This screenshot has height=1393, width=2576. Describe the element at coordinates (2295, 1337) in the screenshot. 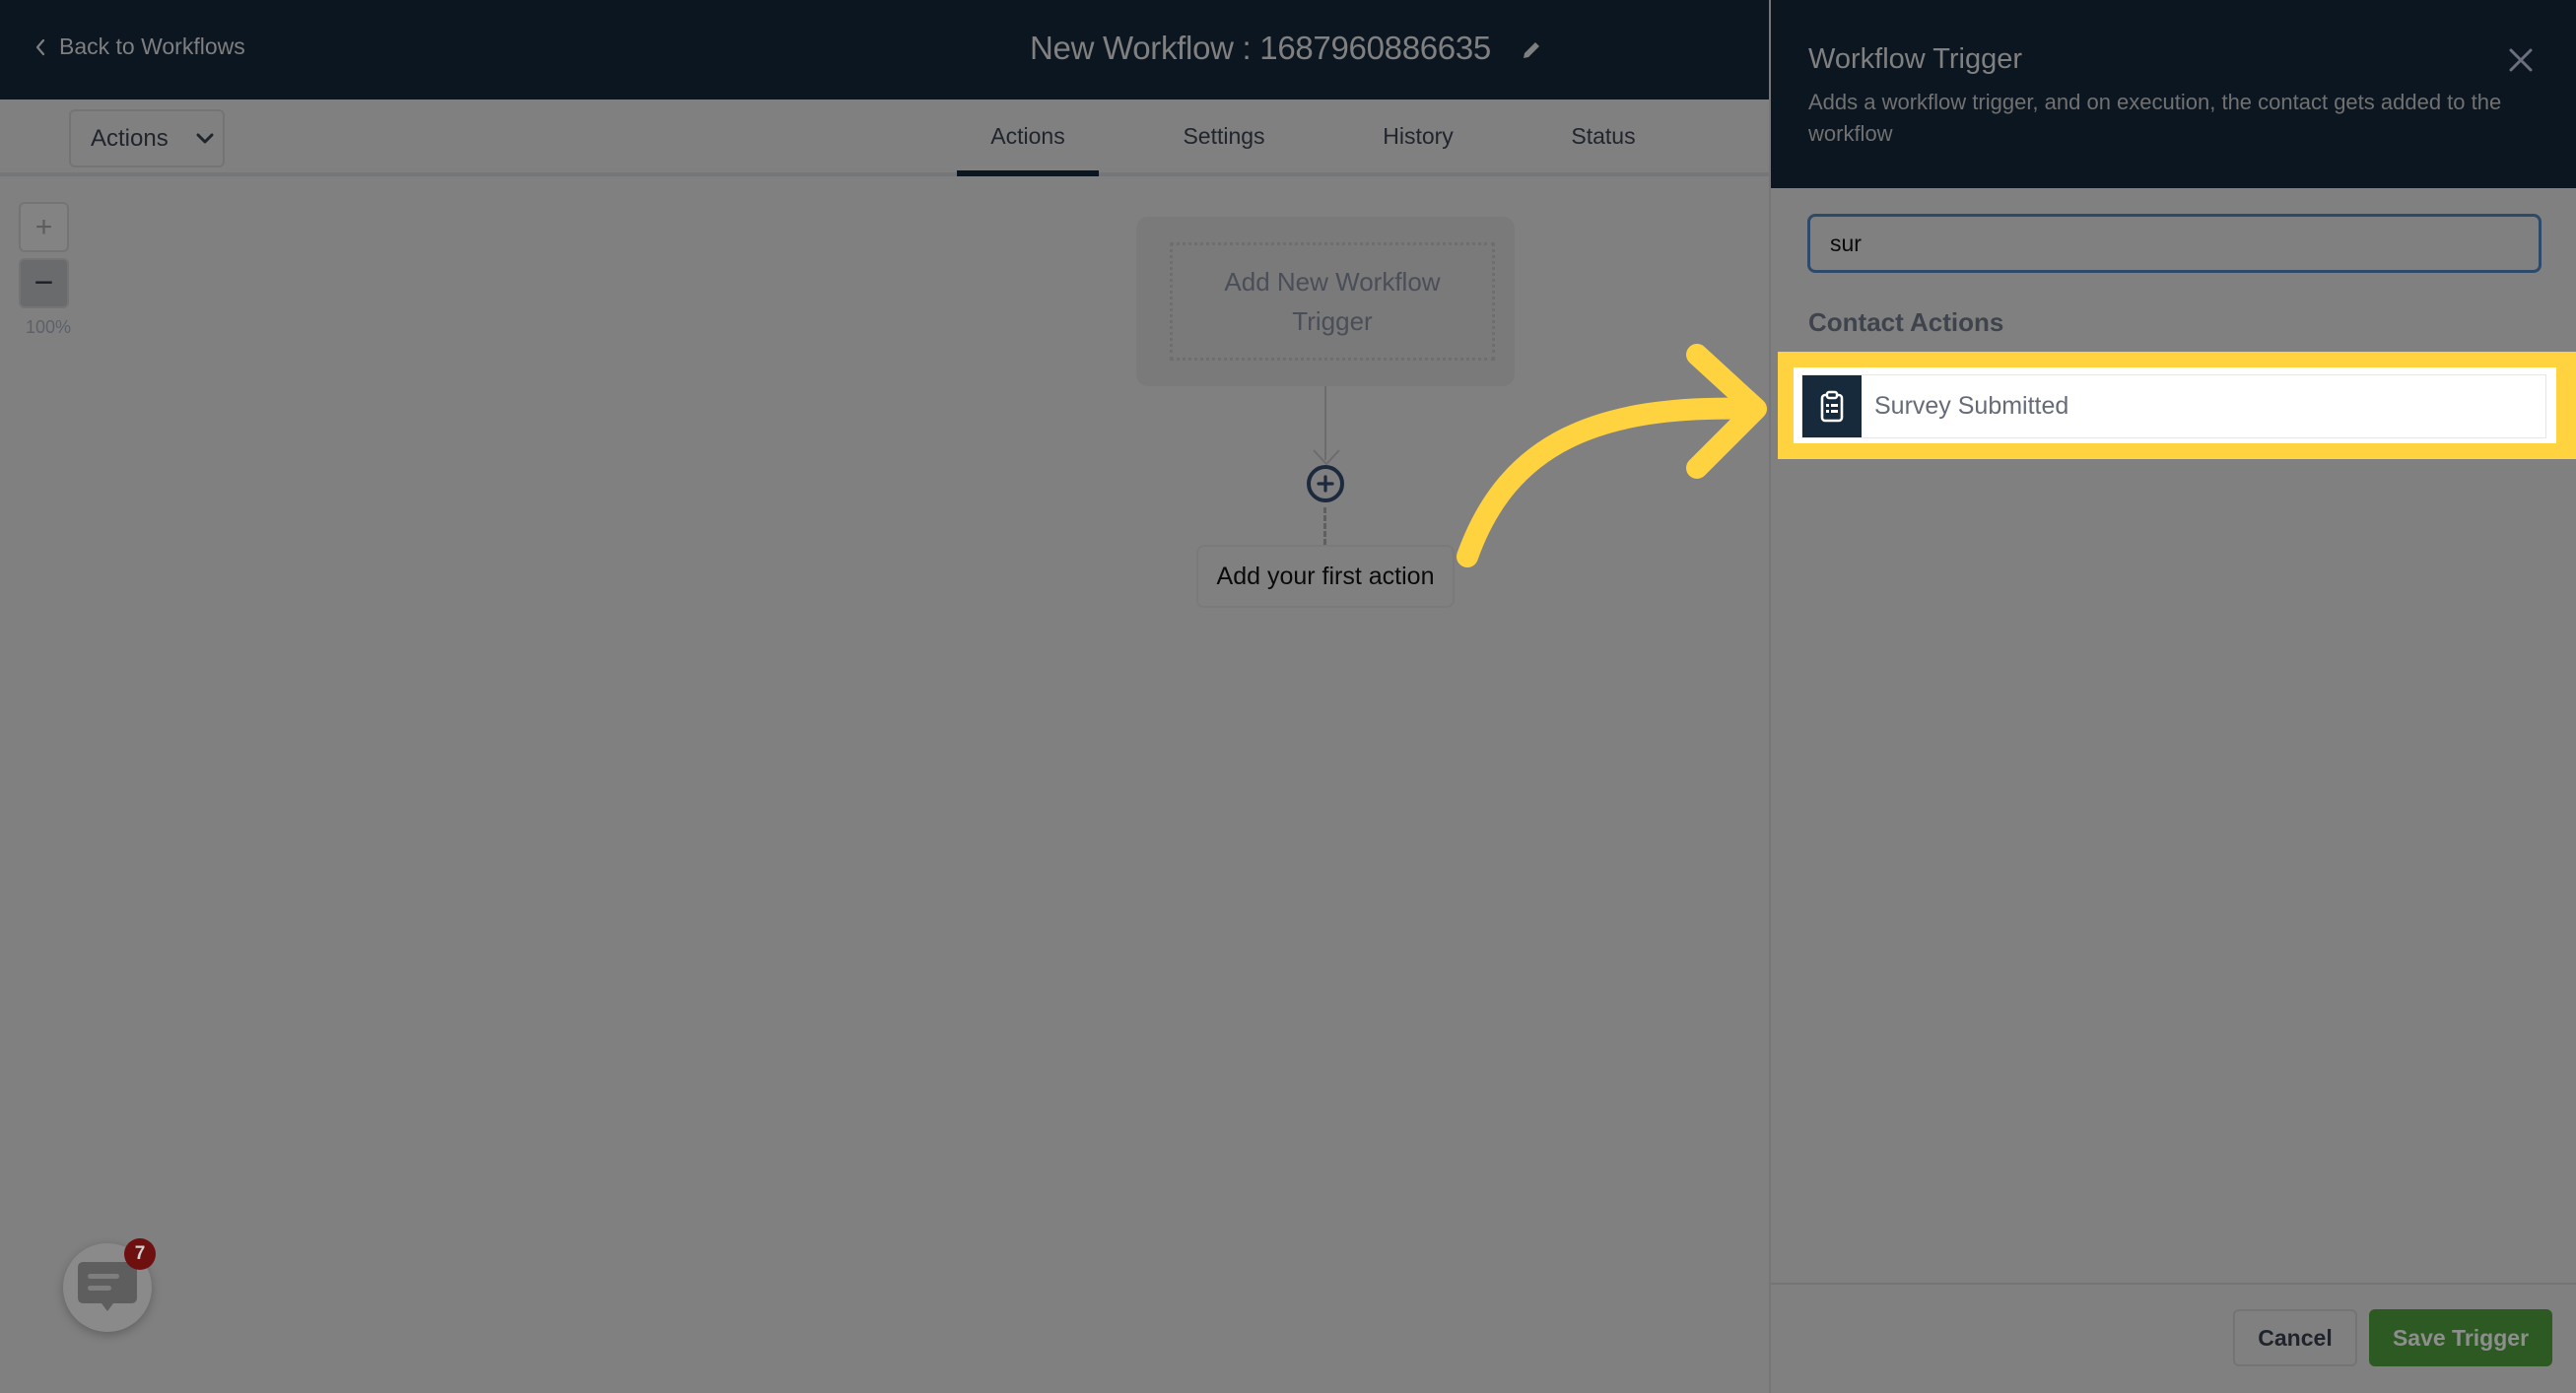

I see `cancel-button: Cancel` at that location.